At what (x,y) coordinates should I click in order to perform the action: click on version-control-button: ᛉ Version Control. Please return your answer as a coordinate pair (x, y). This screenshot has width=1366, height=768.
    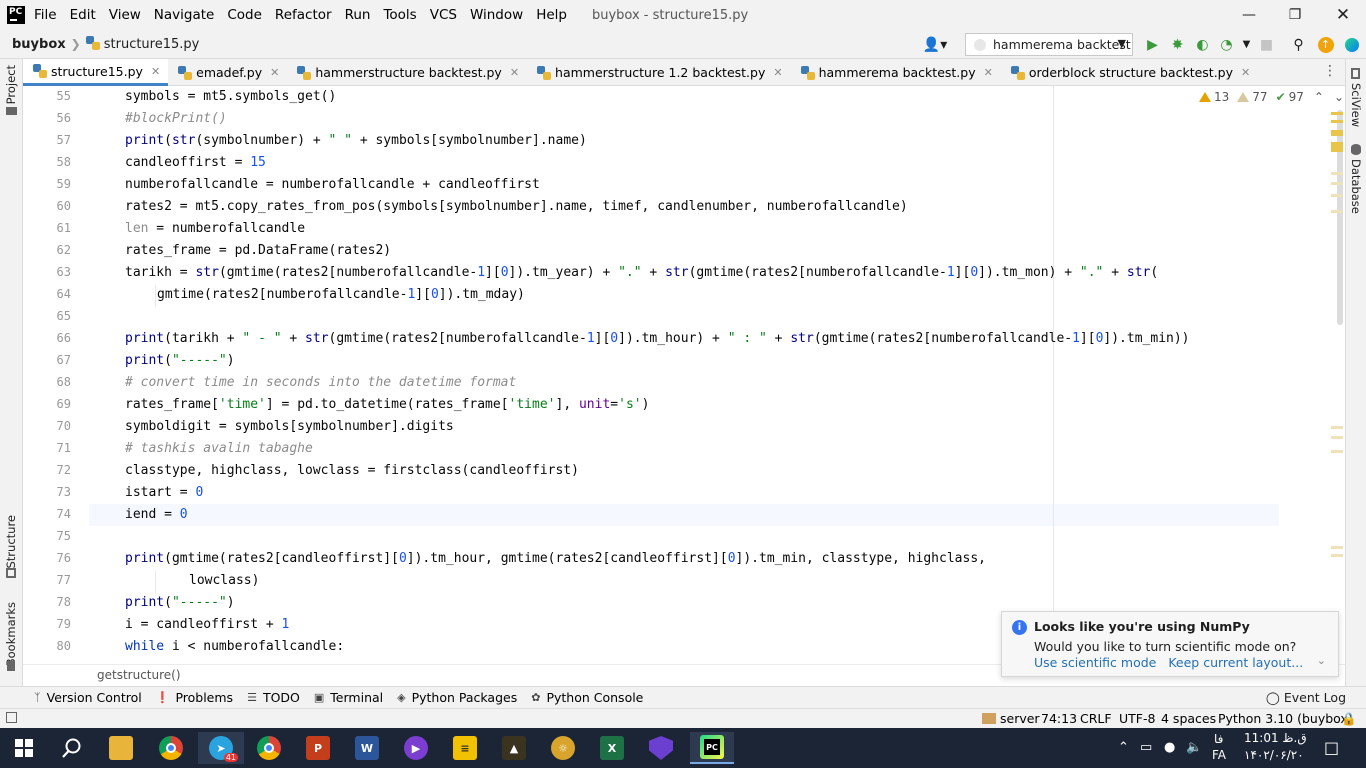
    Looking at the image, I should click on (88, 697).